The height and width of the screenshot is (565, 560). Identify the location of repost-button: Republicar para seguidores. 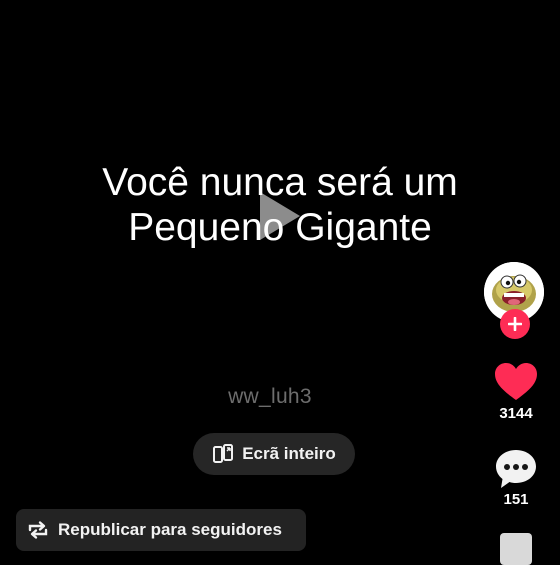
(161, 530).